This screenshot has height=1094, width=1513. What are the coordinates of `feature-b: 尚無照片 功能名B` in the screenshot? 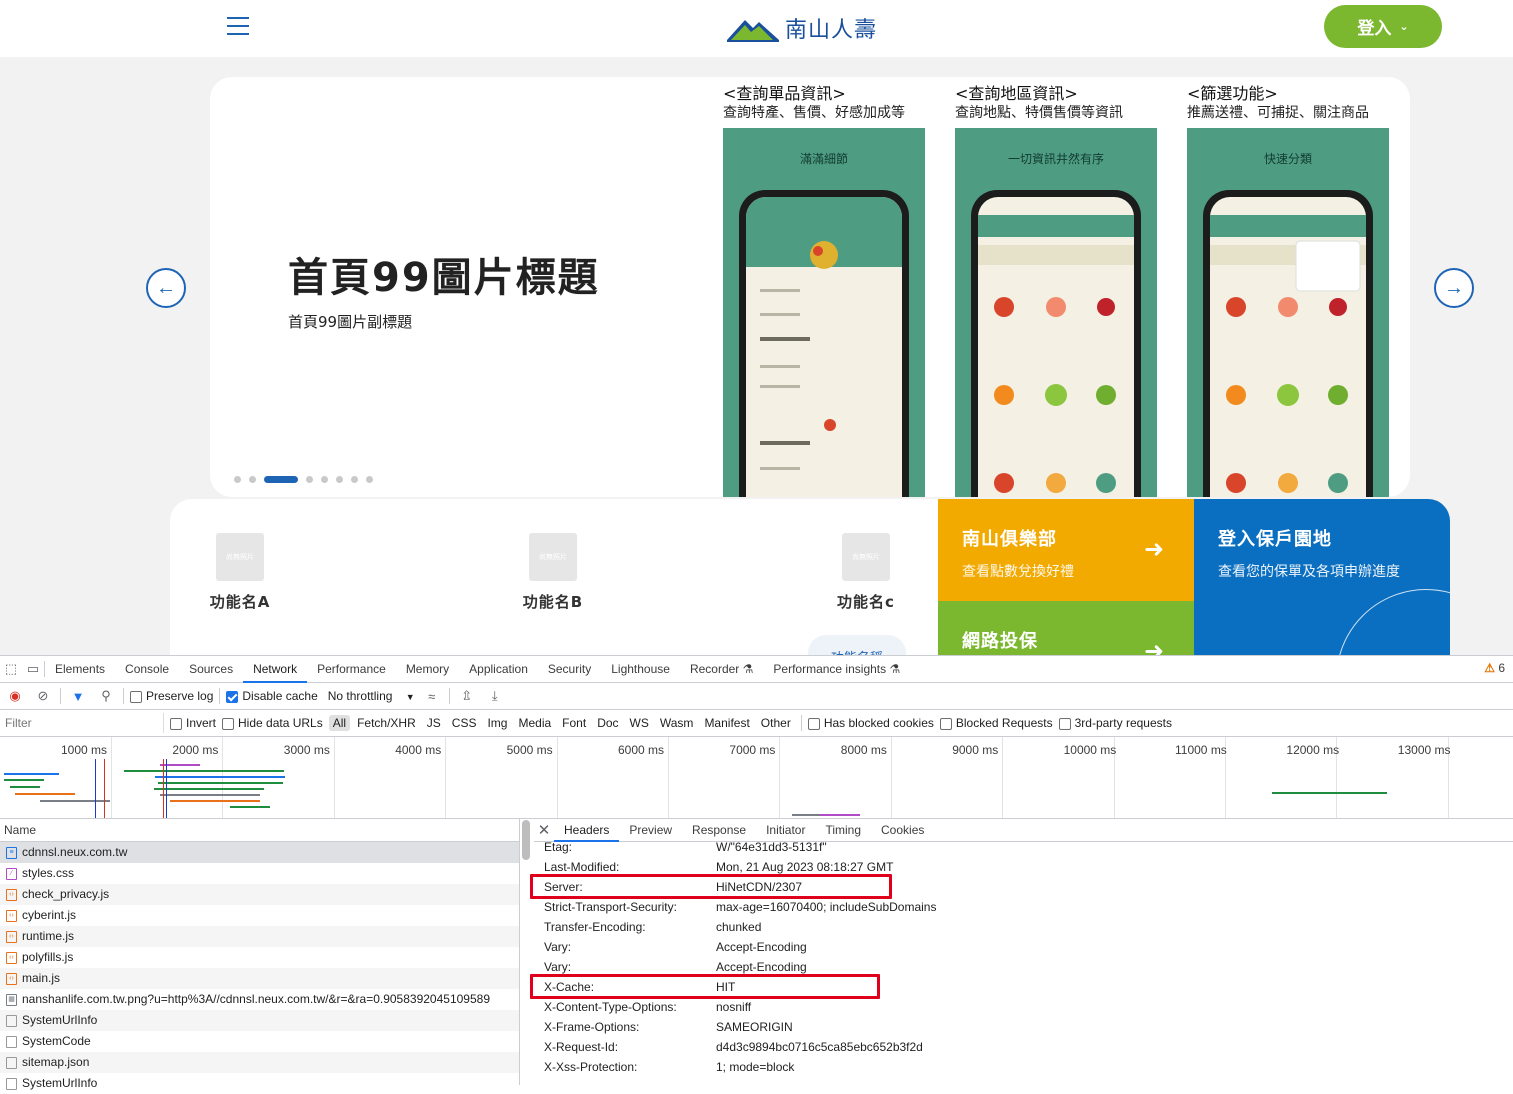 It's located at (553, 572).